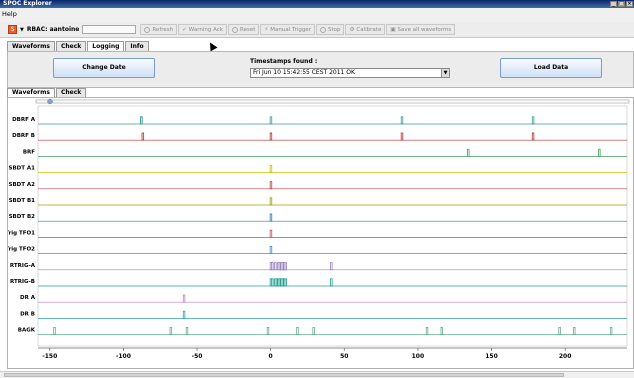  Describe the element at coordinates (22, 30) in the screenshot. I see `dropdown-chevron-icon: ▼` at that location.